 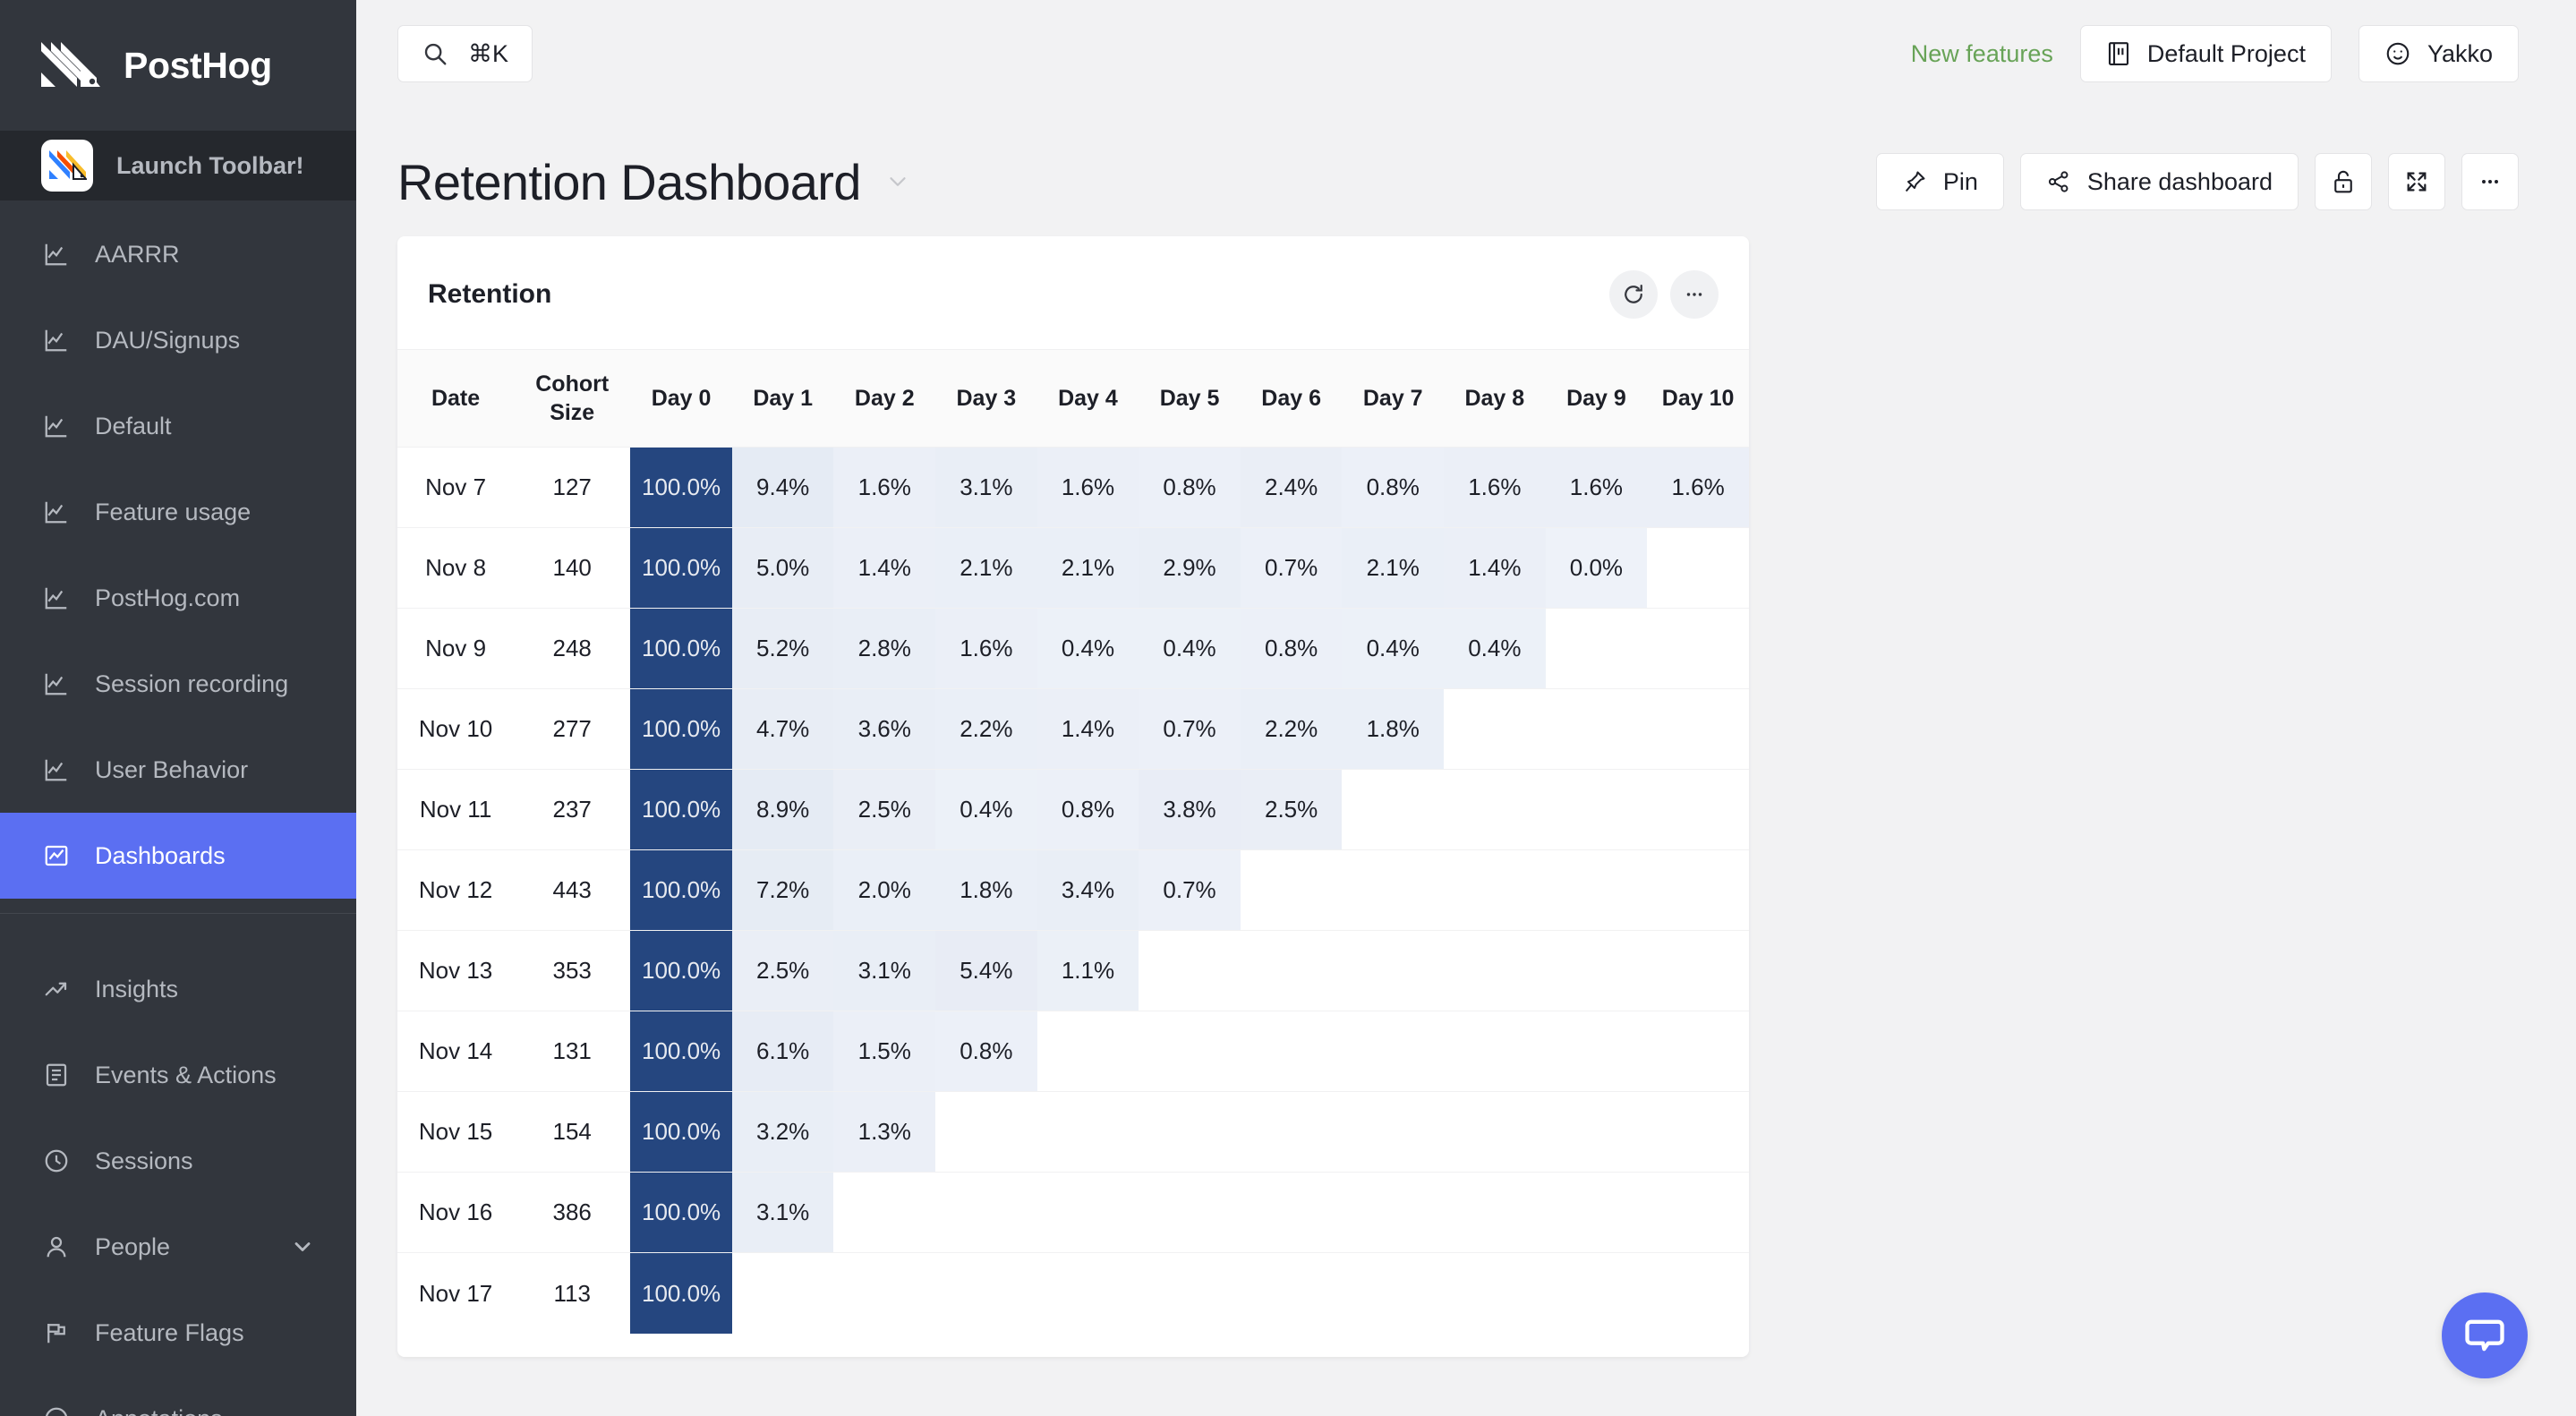 What do you see at coordinates (782, 1132) in the screenshot?
I see `cell-retention-value: 3.2%` at bounding box center [782, 1132].